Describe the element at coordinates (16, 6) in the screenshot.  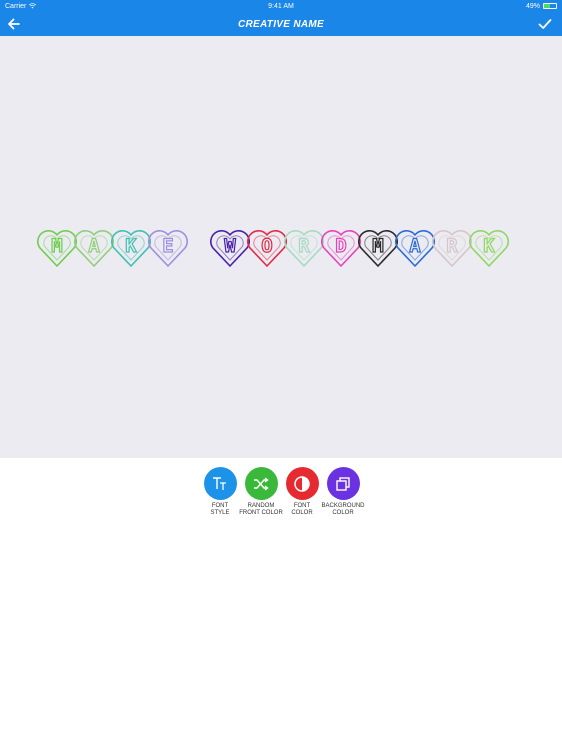
I see `carrier-label: Carrier` at that location.